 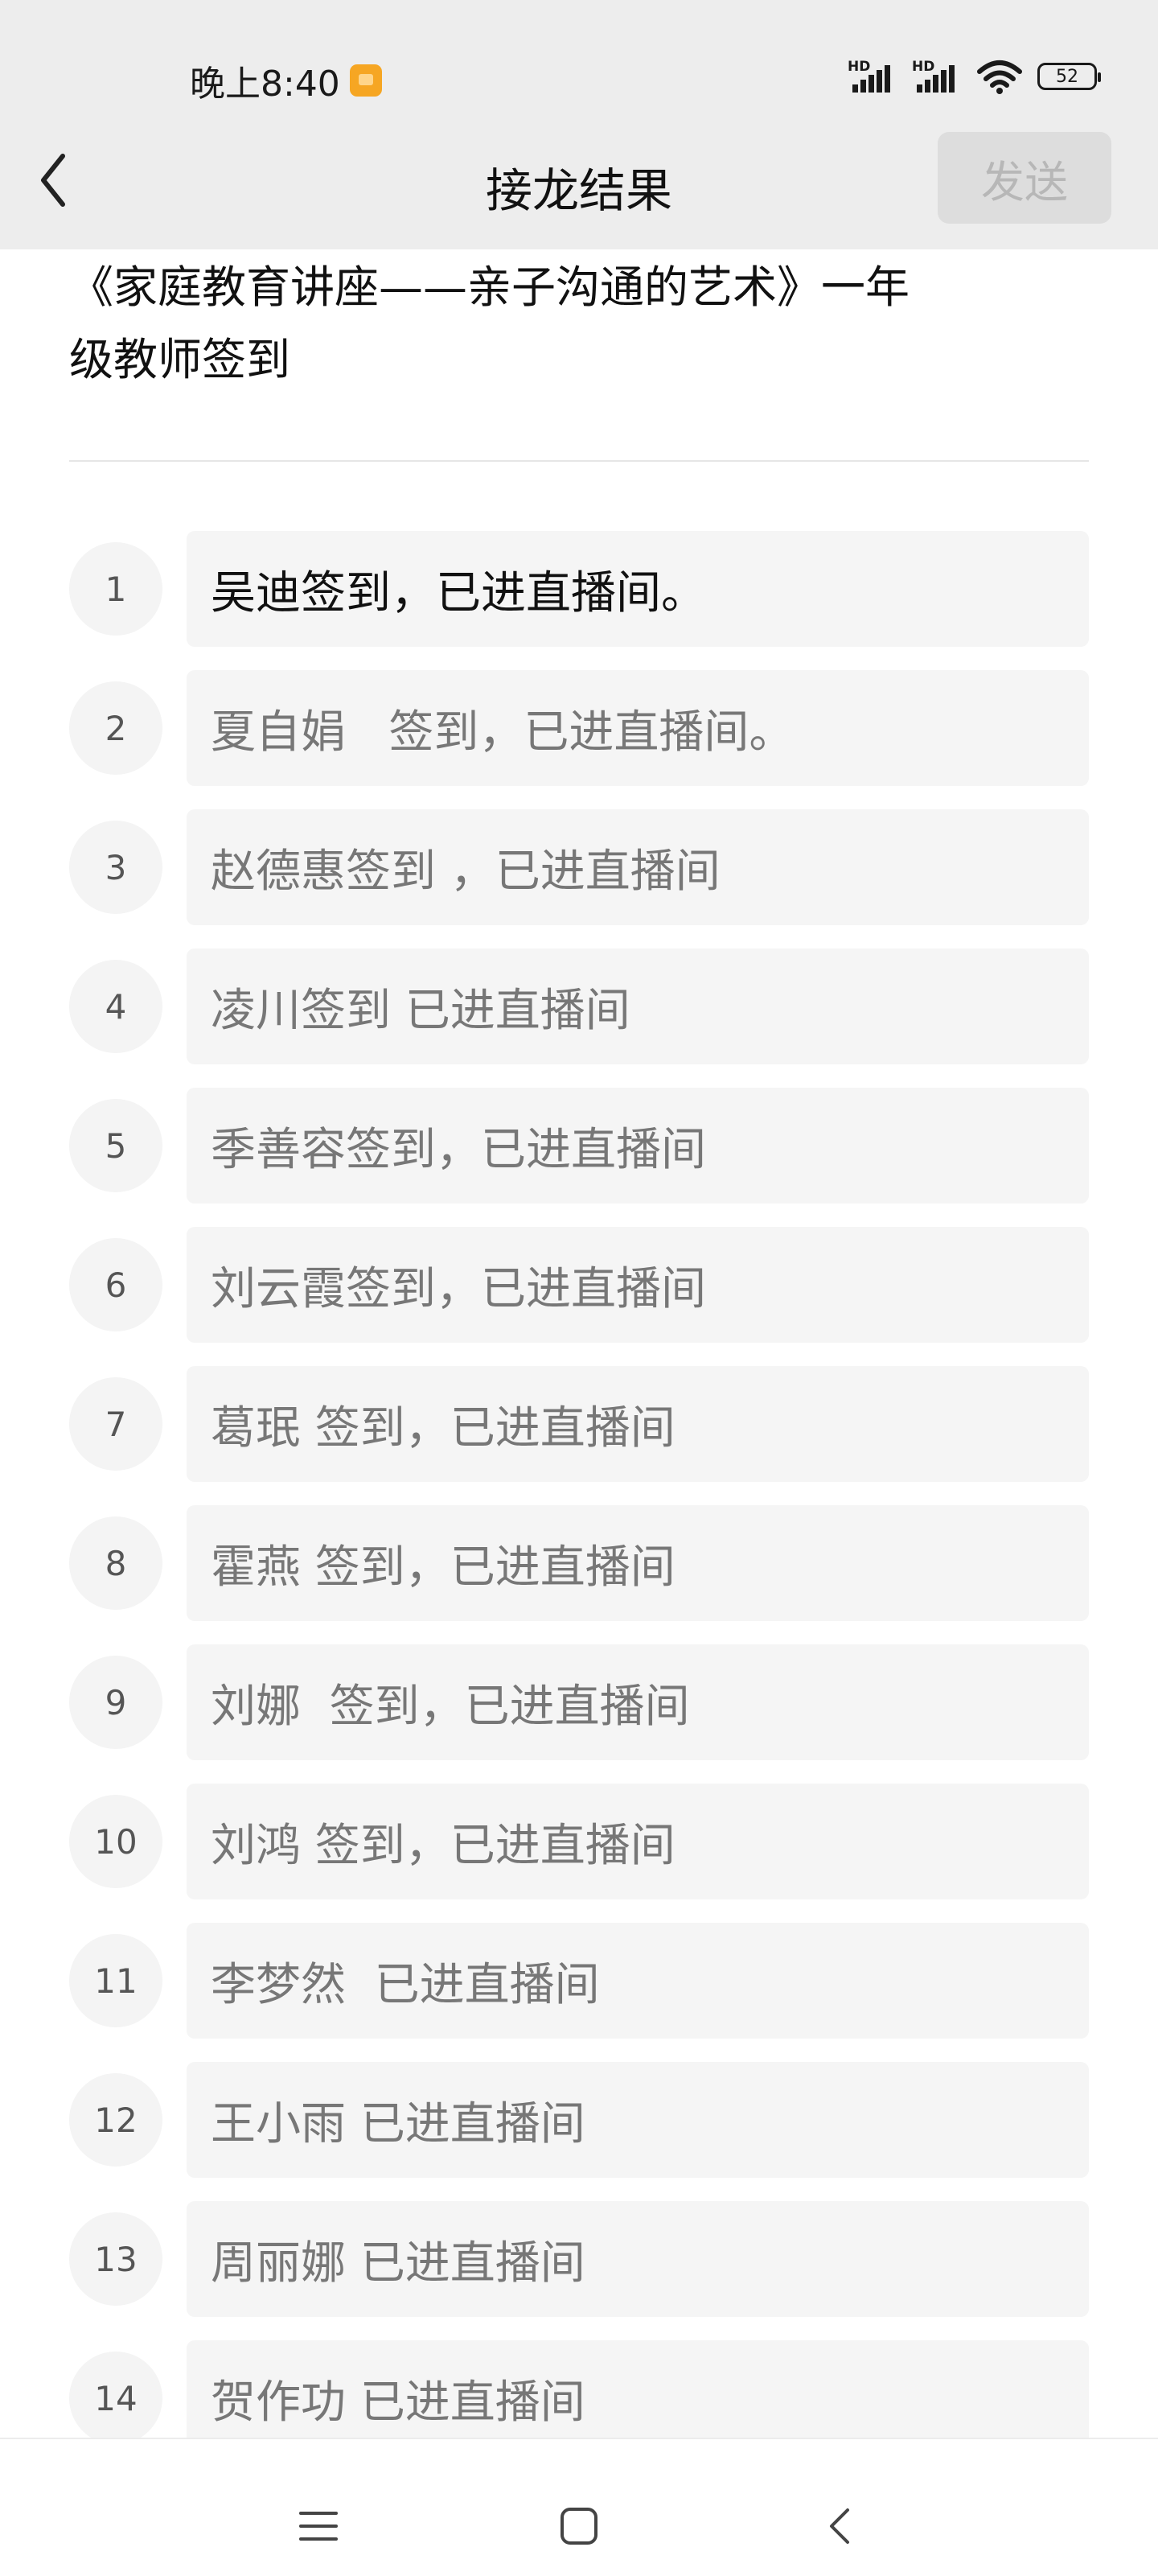 I want to click on status-icons: HD HD 52, so click(x=974, y=76).